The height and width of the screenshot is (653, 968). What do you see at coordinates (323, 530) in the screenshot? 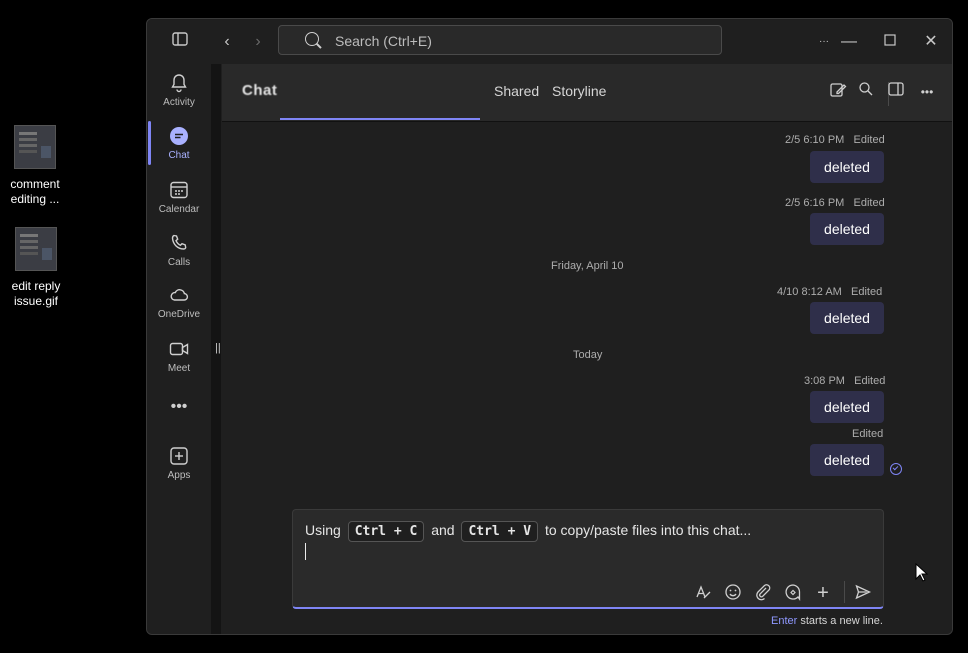
I see `compose-text-prefix: Using` at bounding box center [323, 530].